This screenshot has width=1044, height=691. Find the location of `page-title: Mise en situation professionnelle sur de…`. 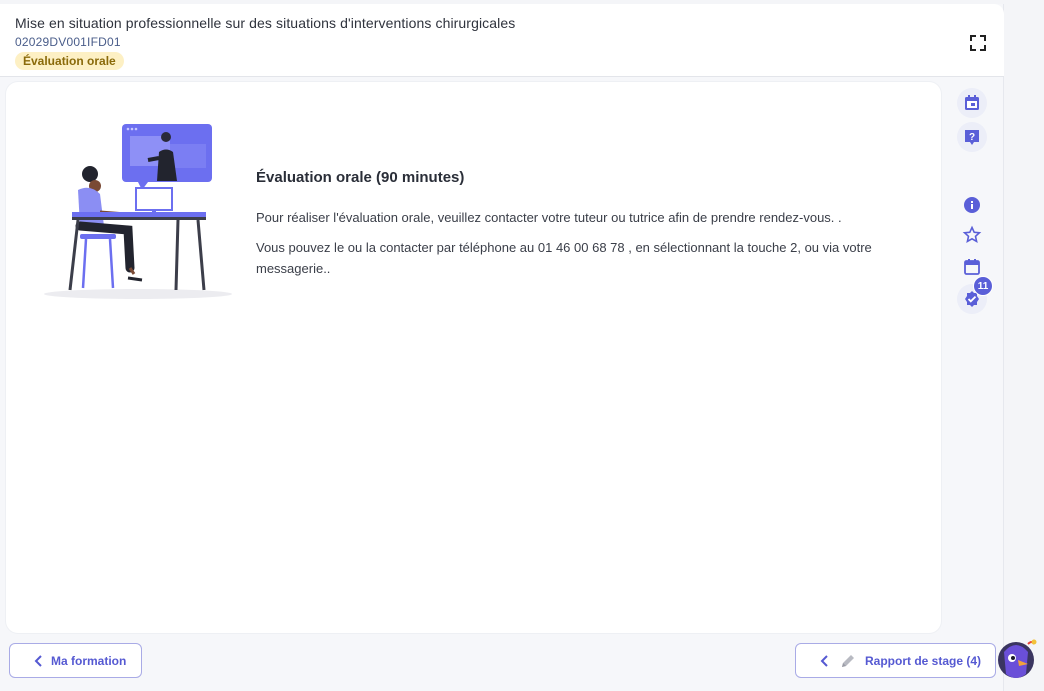

page-title: Mise en situation professionnelle sur de… is located at coordinates (265, 23).